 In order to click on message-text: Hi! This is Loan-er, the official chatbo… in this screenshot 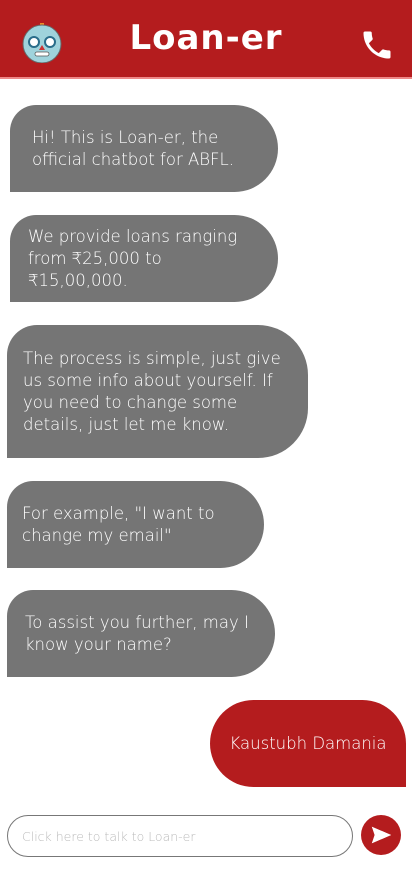, I will do `click(133, 148)`.